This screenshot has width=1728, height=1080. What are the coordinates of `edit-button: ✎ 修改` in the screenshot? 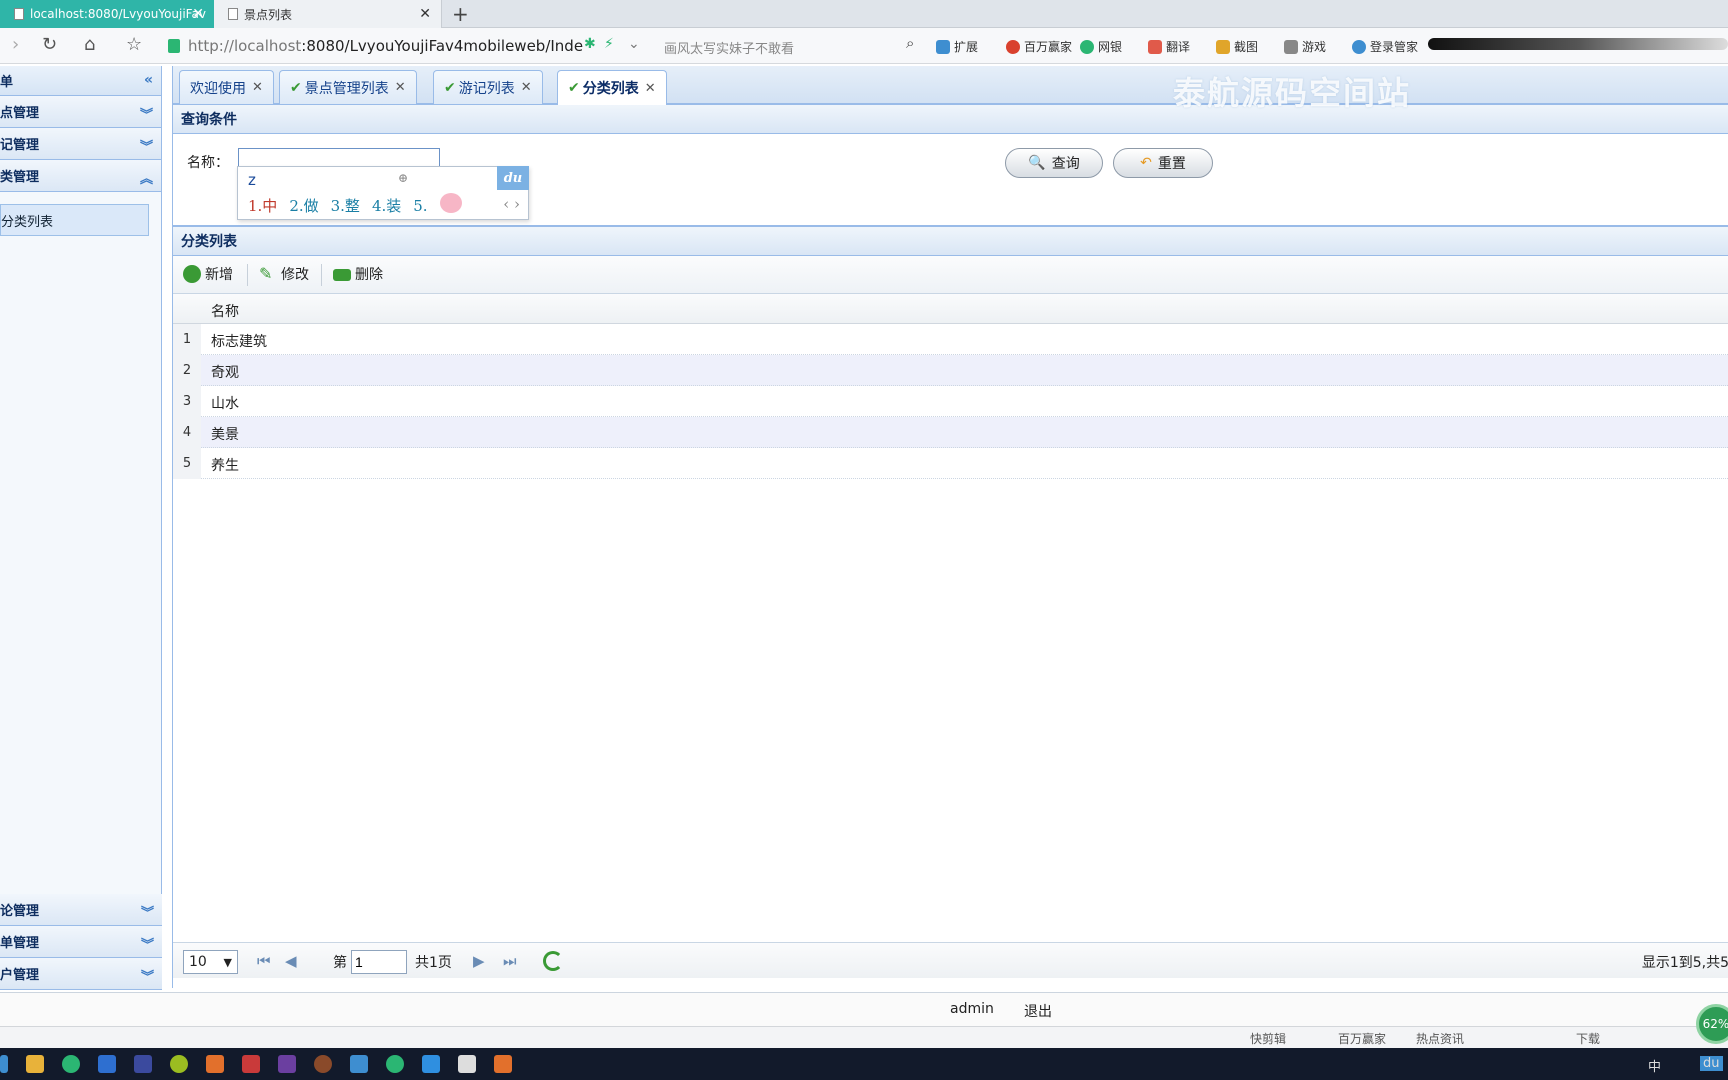 It's located at (284, 274).